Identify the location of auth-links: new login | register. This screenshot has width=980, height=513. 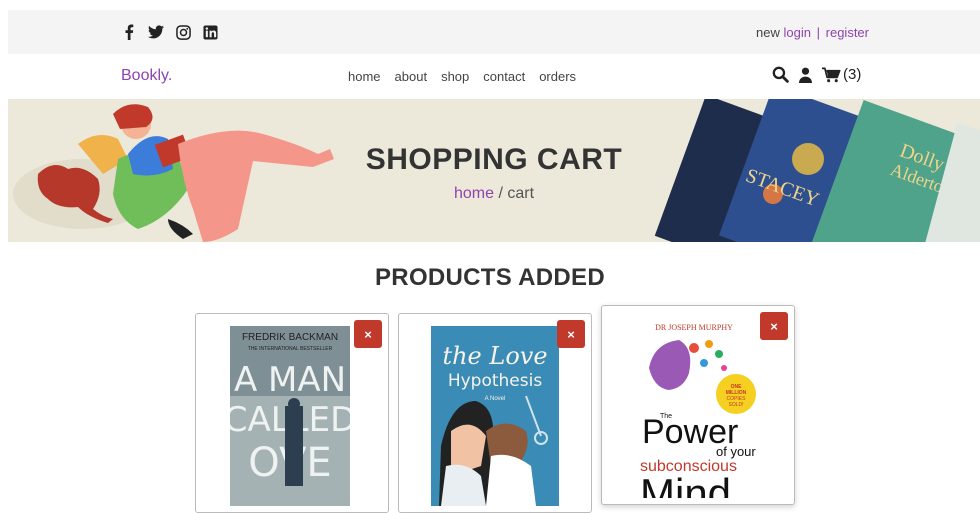
(812, 32).